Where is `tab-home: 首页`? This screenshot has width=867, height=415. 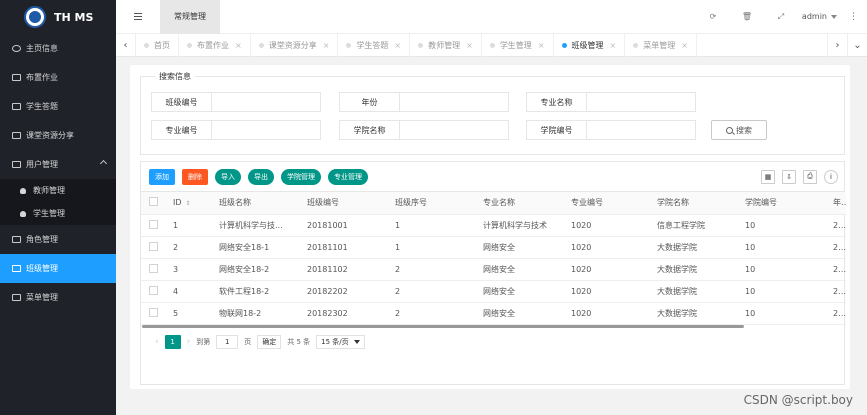
tab-home: 首页 is located at coordinates (157, 45).